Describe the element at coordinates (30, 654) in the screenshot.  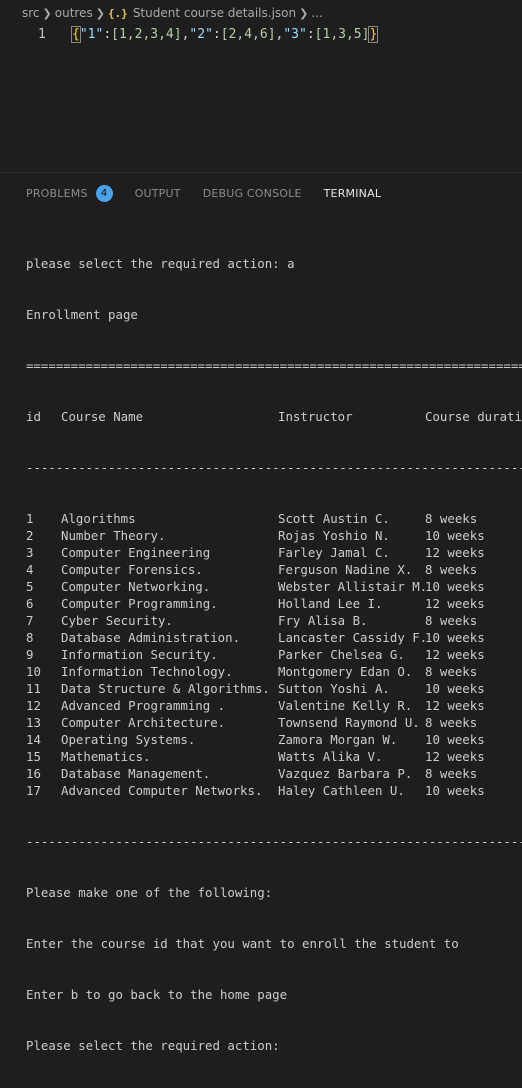
I see `row-id: 9` at that location.